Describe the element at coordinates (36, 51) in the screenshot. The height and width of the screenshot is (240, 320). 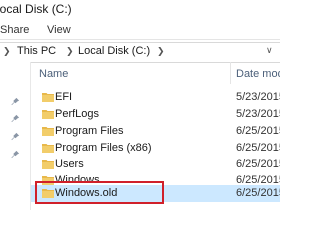
I see `breadcrumb-this-pc: This PC` at that location.